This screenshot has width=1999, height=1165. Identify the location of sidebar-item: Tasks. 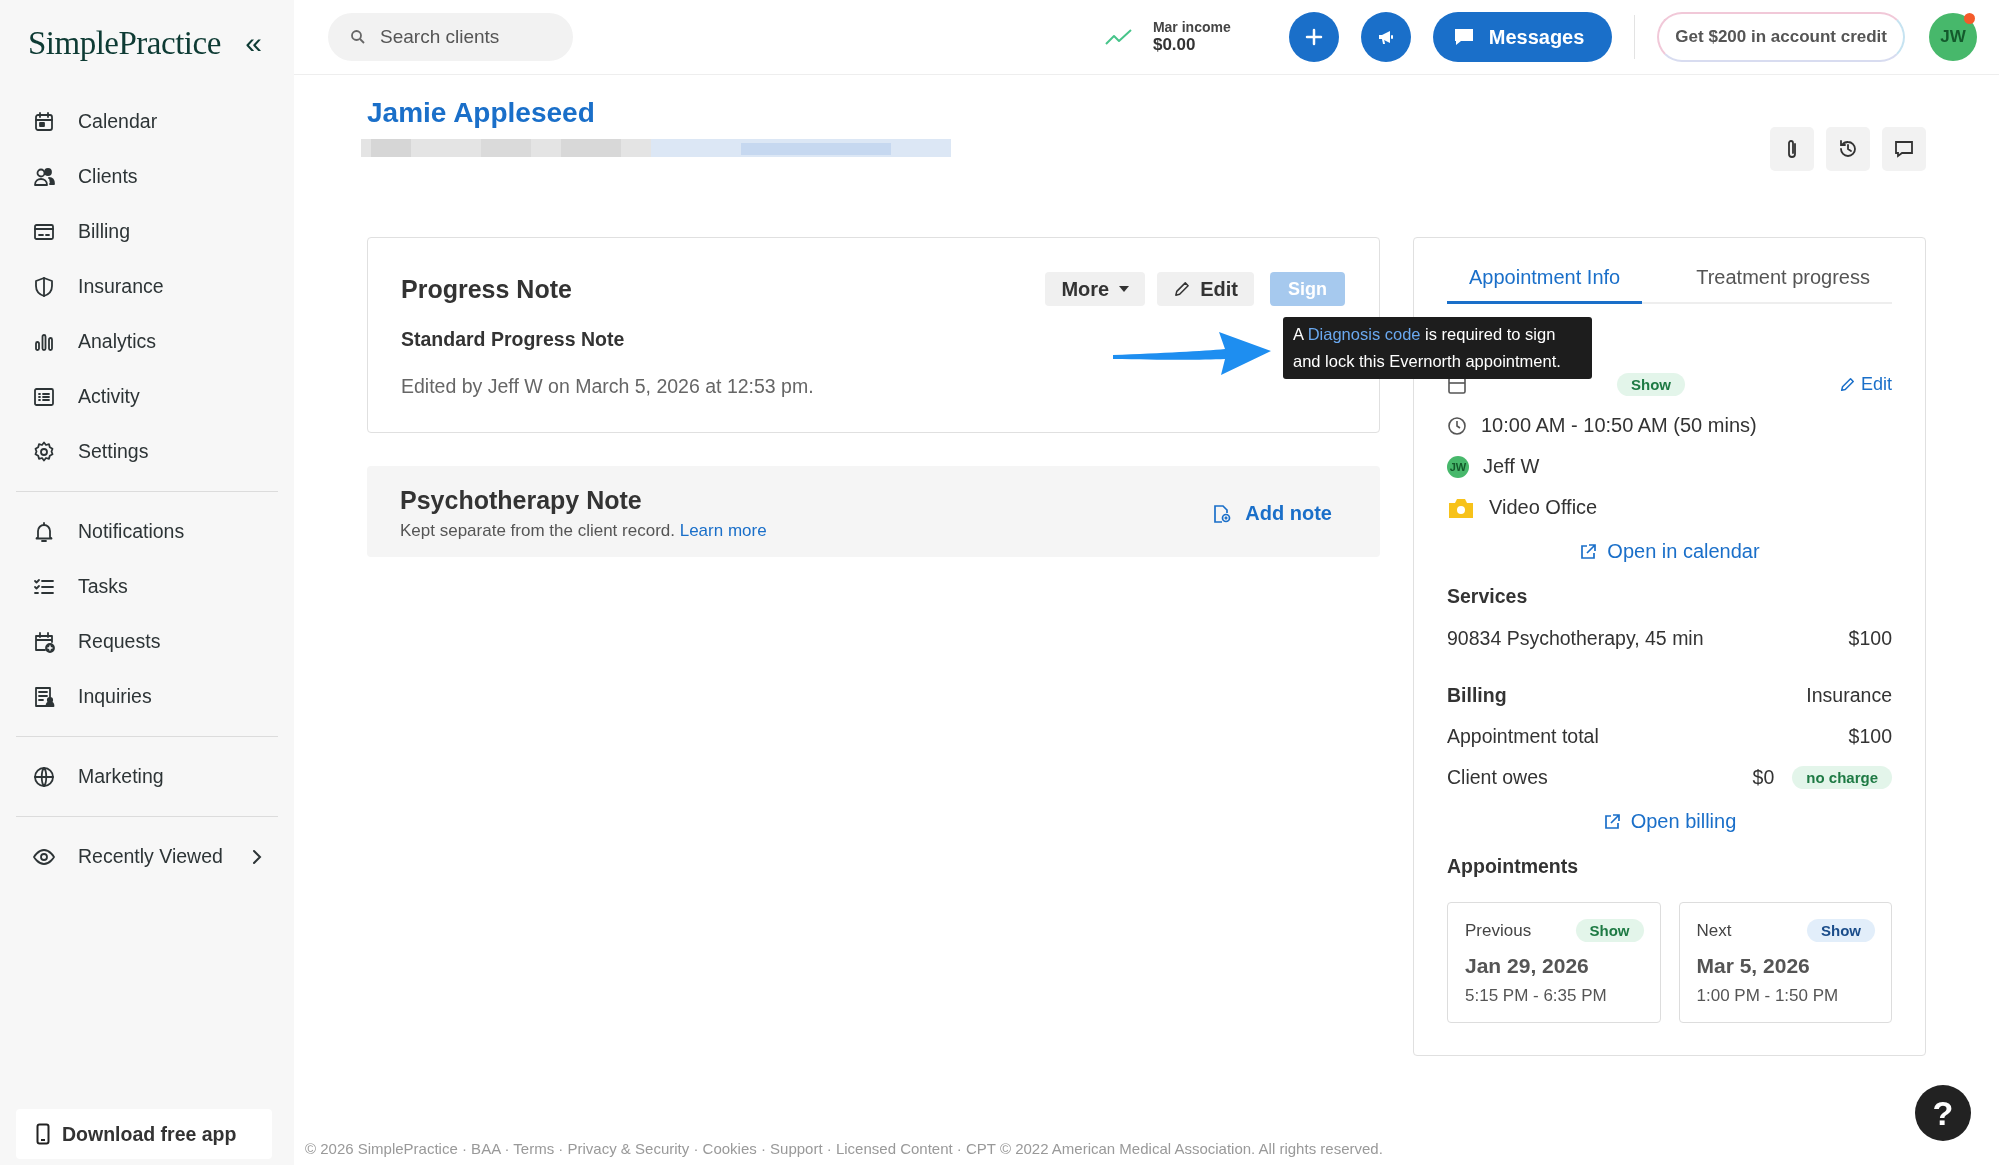
(147, 586).